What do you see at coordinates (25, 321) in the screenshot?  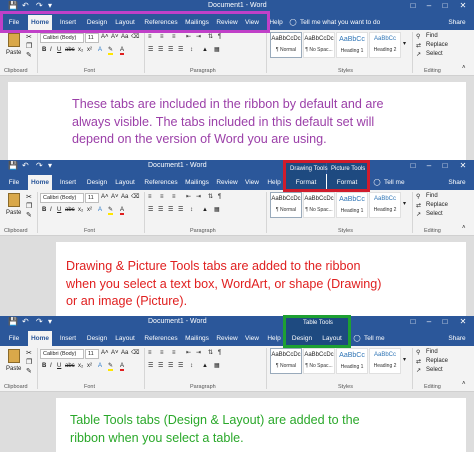 I see `undo-icon: ↶` at bounding box center [25, 321].